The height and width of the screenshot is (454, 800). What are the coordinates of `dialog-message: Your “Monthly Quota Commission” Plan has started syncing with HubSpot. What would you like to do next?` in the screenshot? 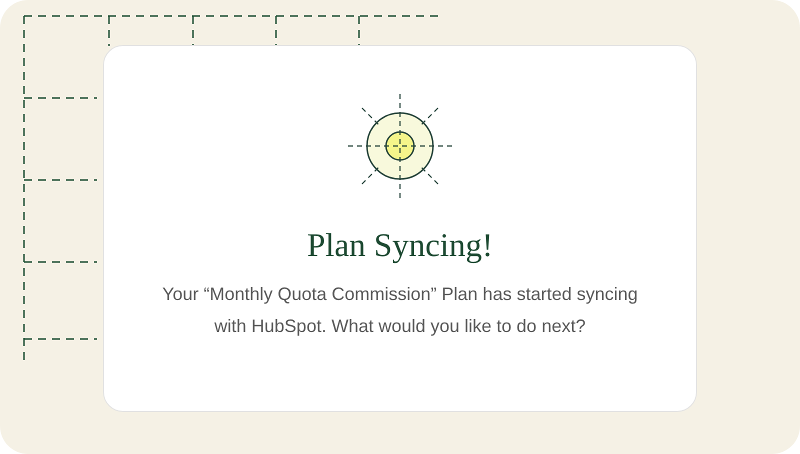 It's located at (400, 310).